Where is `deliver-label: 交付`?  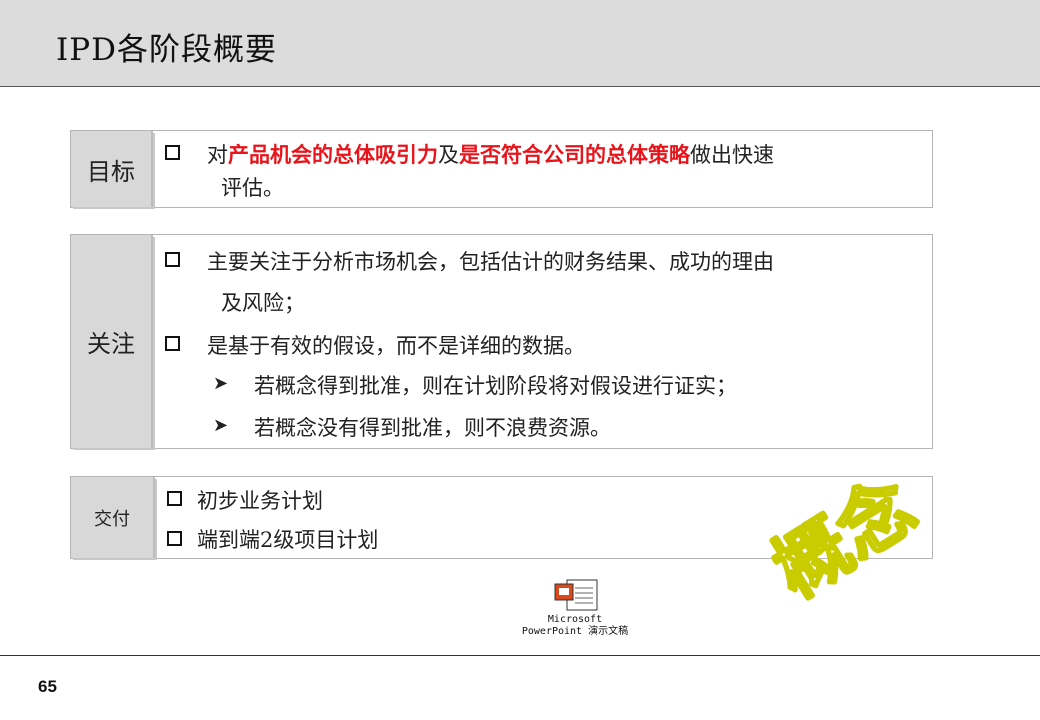
deliver-label: 交付 is located at coordinates (113, 517).